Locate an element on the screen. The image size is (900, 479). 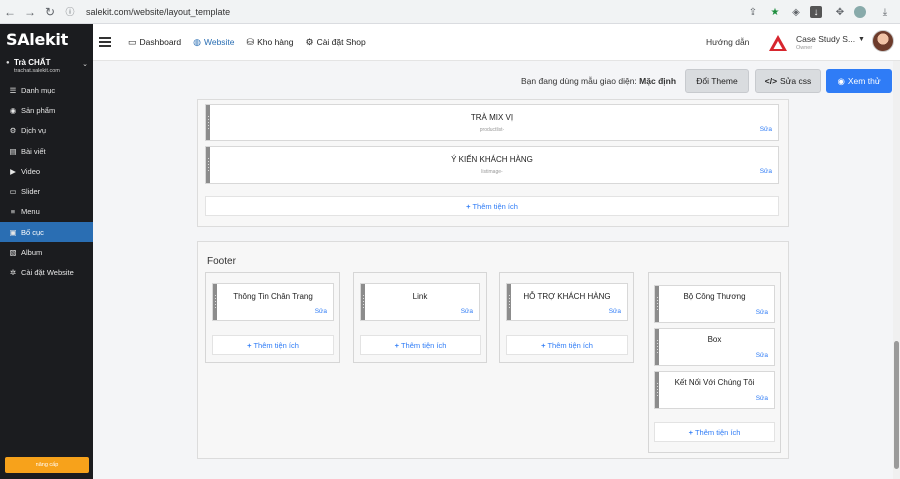
account-menu: Case Study S... Owner ▼ is located at coordinates (818, 43).